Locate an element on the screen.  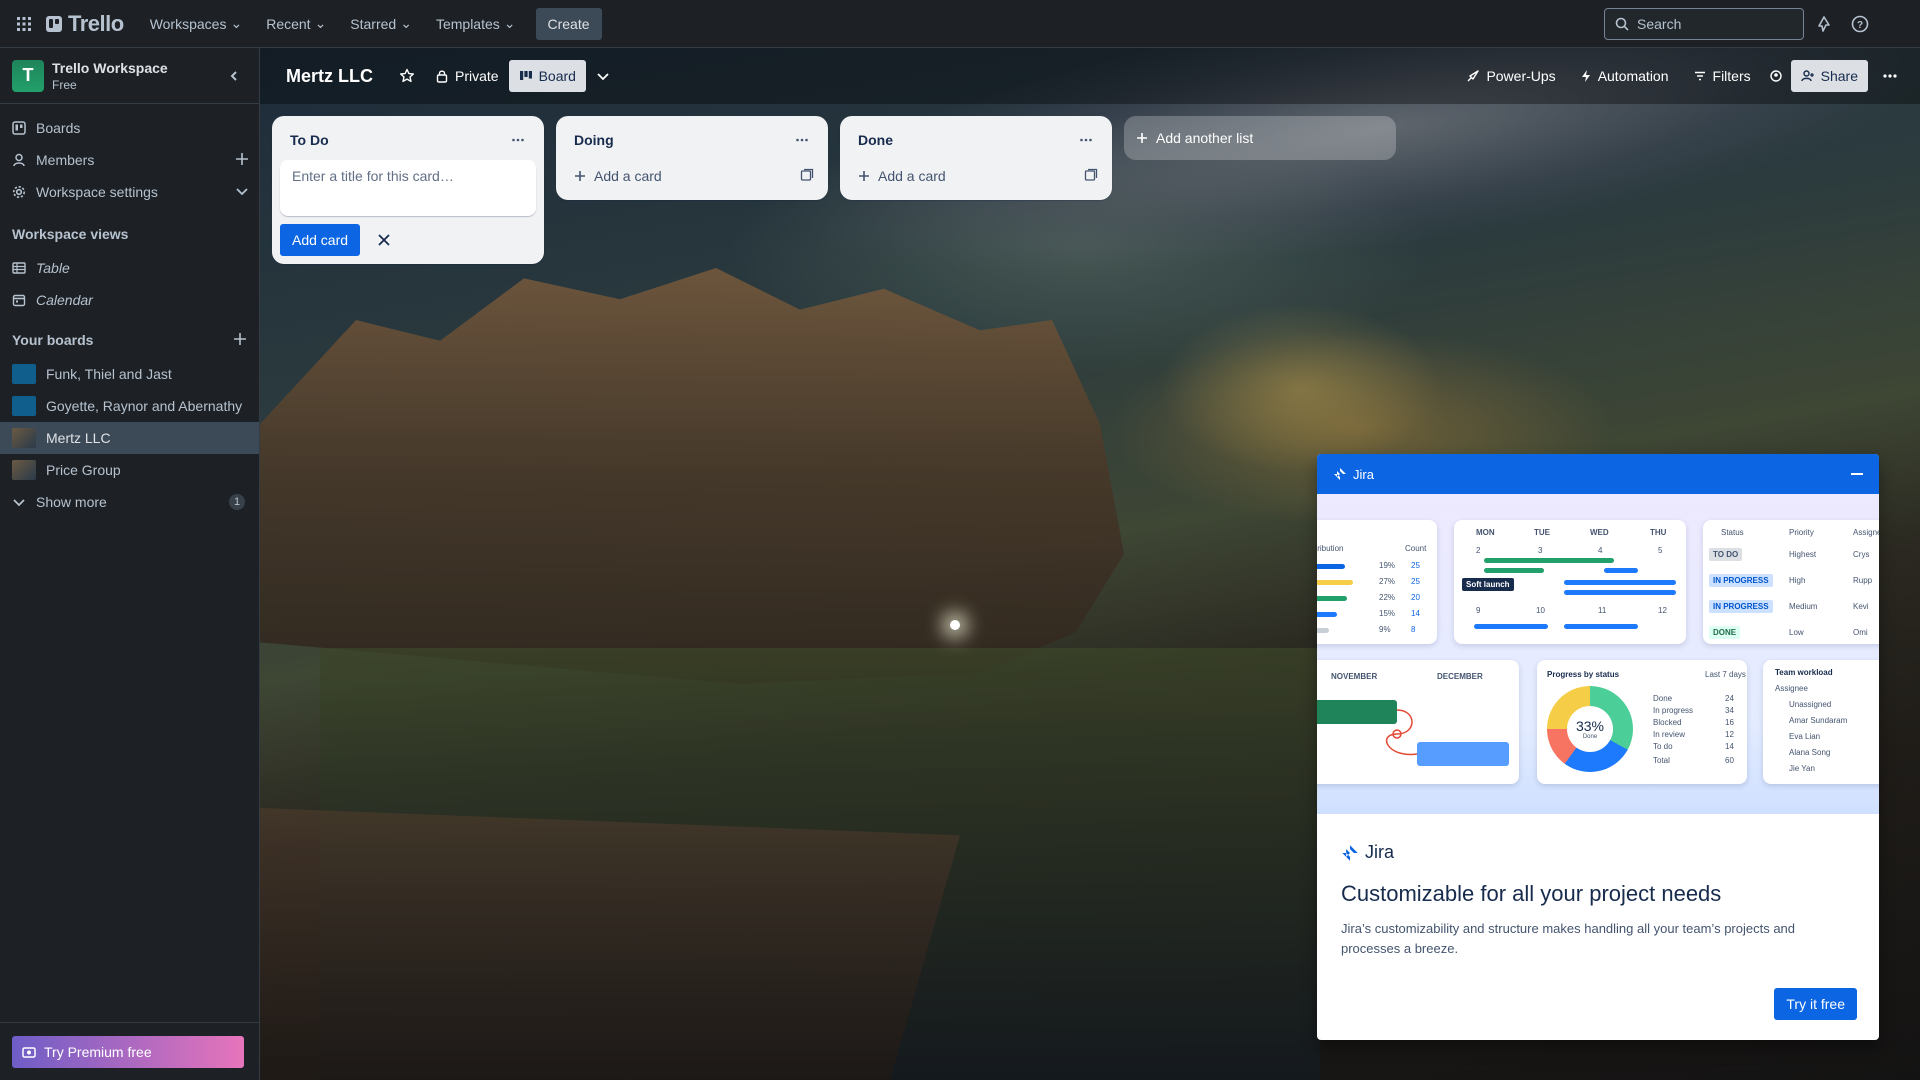
menu-label: Templates is located at coordinates (467, 23).